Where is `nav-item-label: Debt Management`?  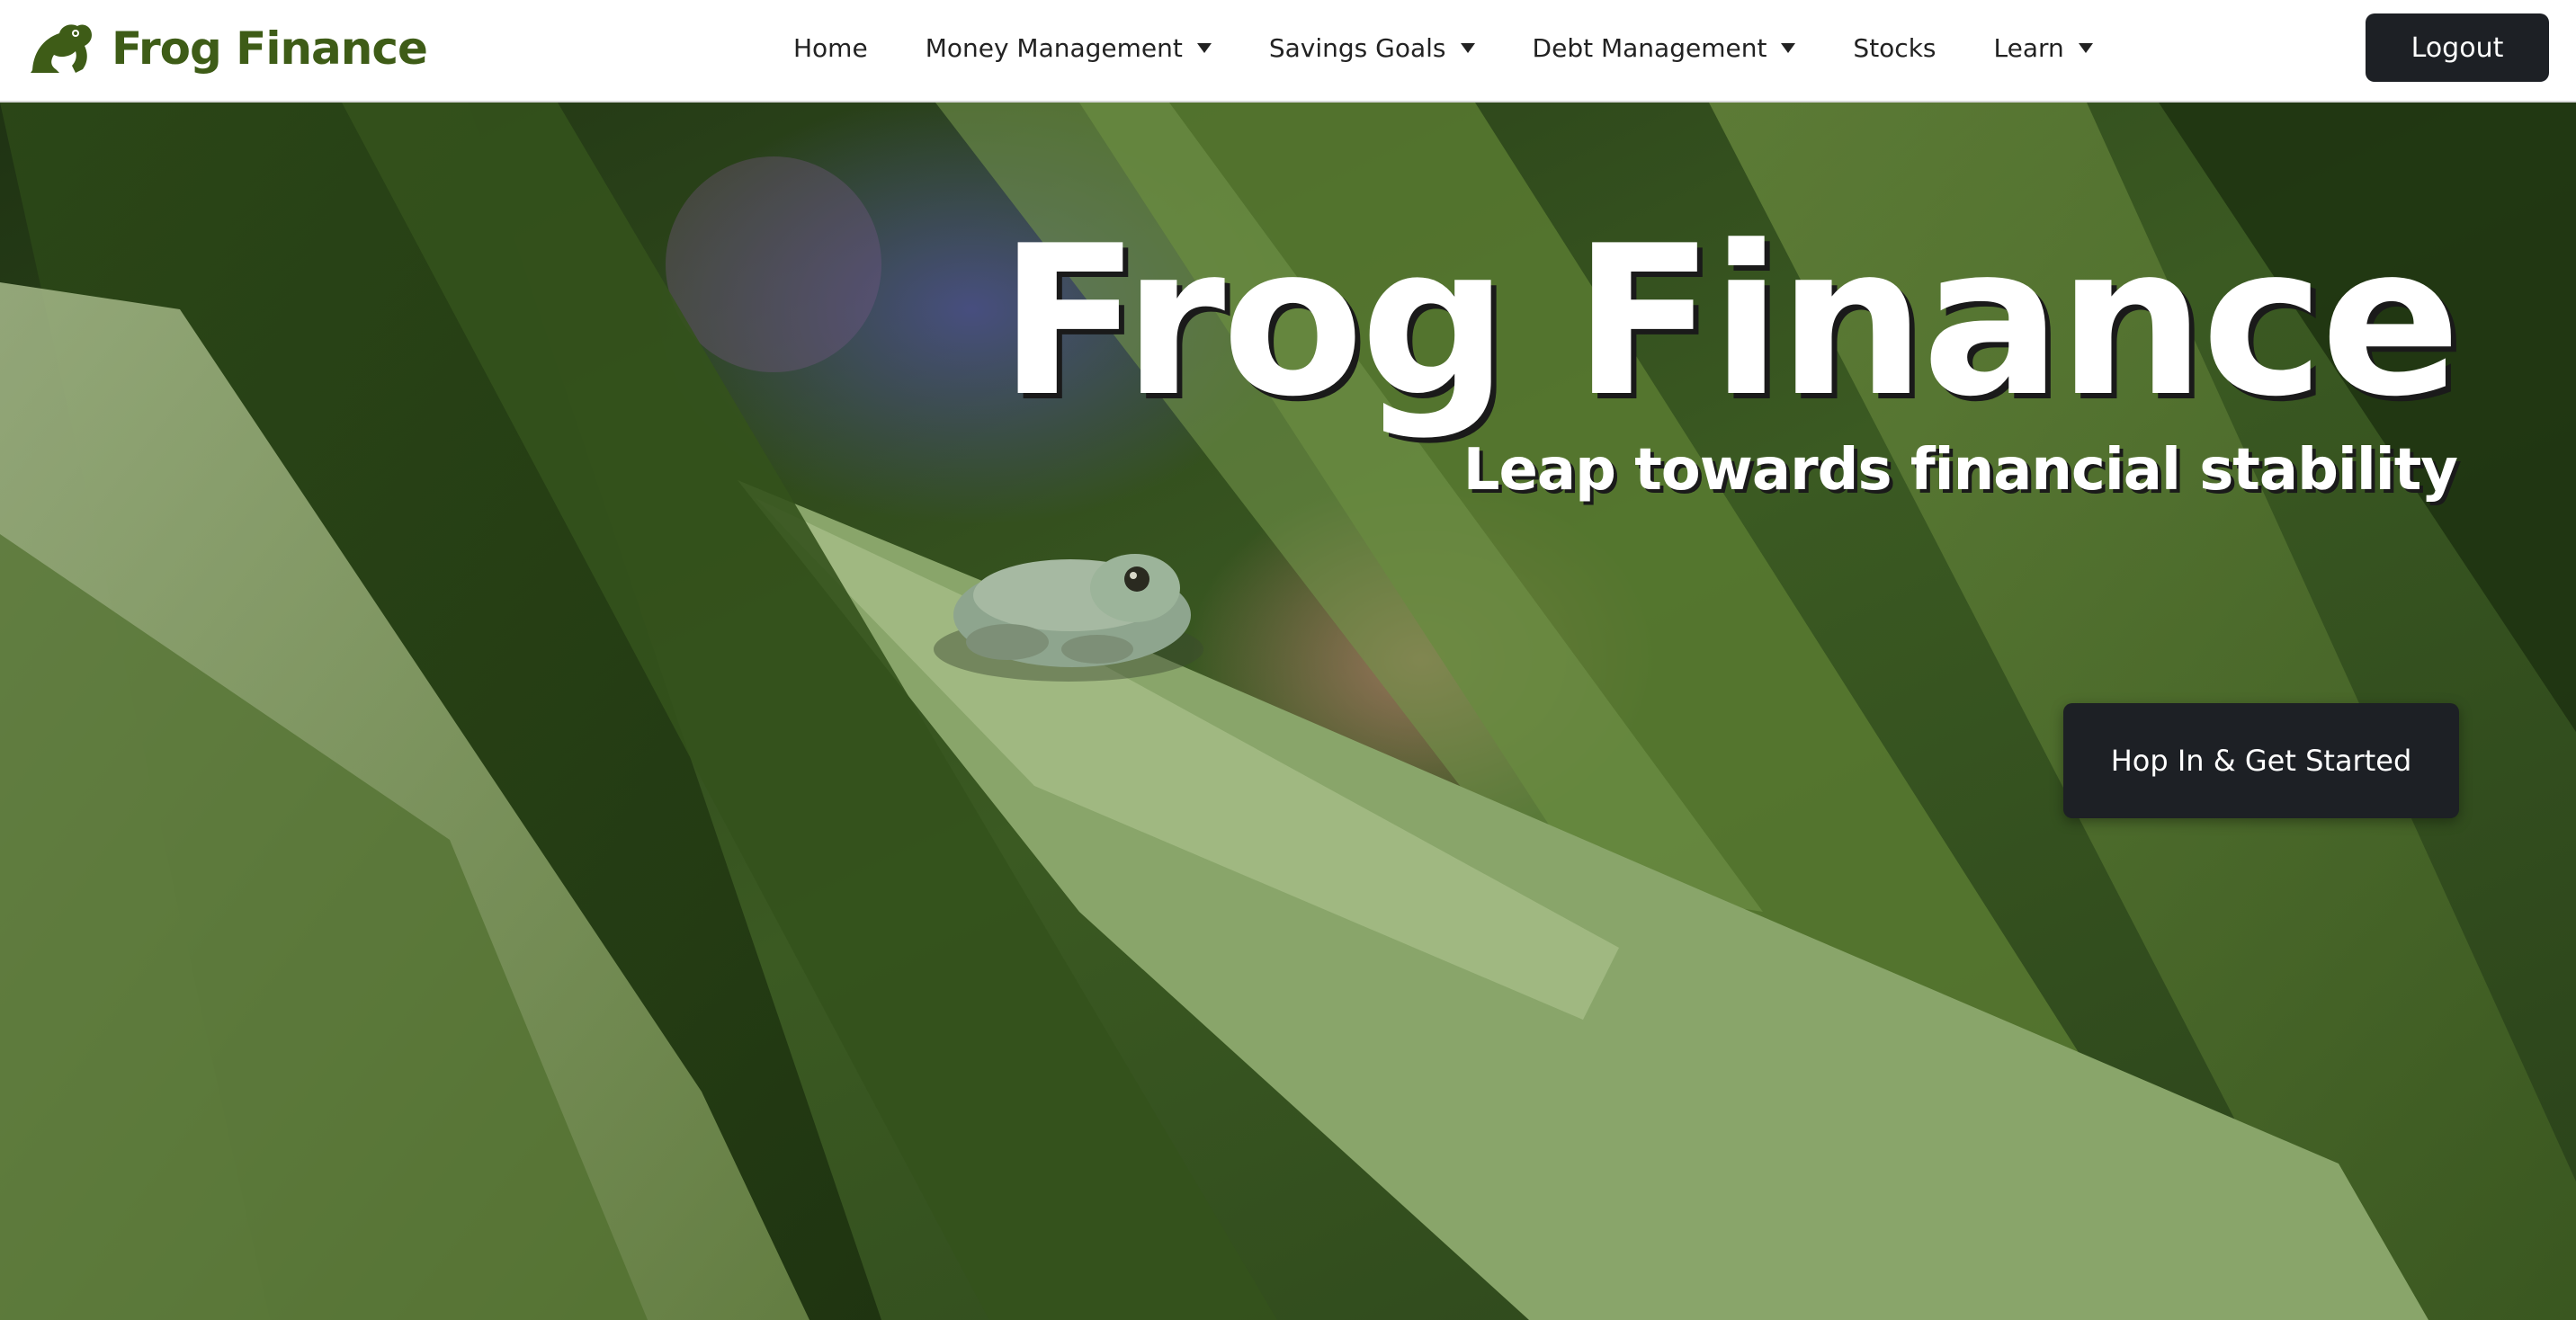
nav-item-label: Debt Management is located at coordinates (1649, 47).